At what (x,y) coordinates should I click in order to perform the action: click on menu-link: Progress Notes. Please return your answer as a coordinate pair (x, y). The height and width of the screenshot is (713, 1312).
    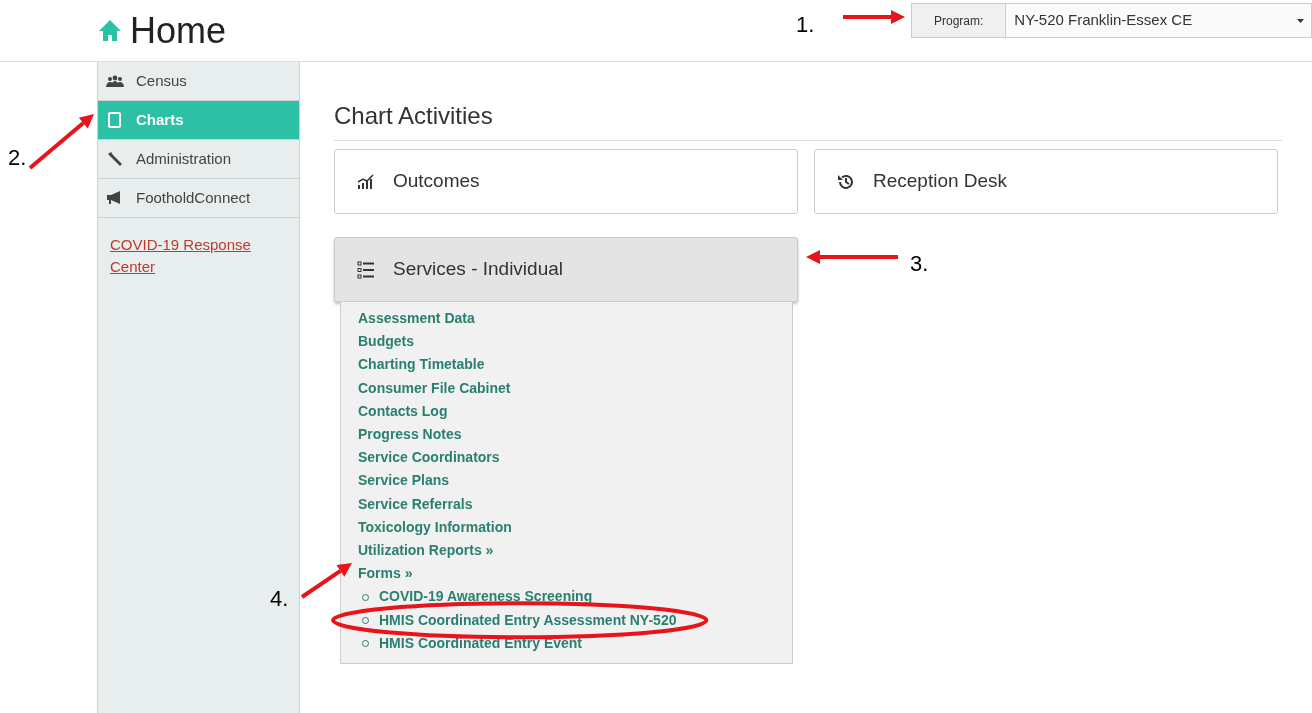
    Looking at the image, I should click on (575, 435).